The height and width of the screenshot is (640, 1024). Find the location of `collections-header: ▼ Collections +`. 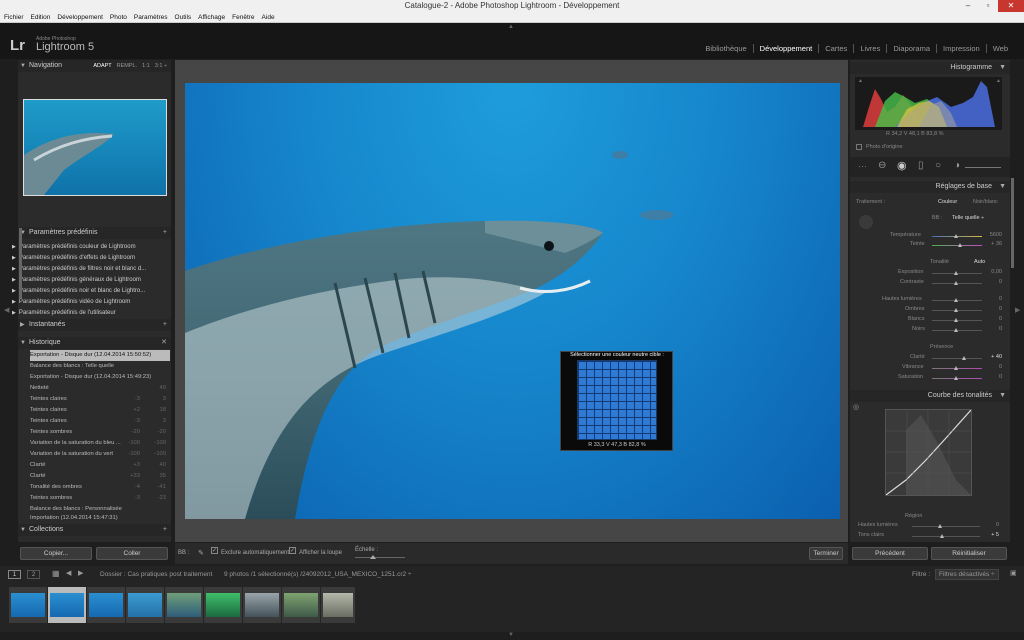

collections-header: ▼ Collections + is located at coordinates (94, 530).